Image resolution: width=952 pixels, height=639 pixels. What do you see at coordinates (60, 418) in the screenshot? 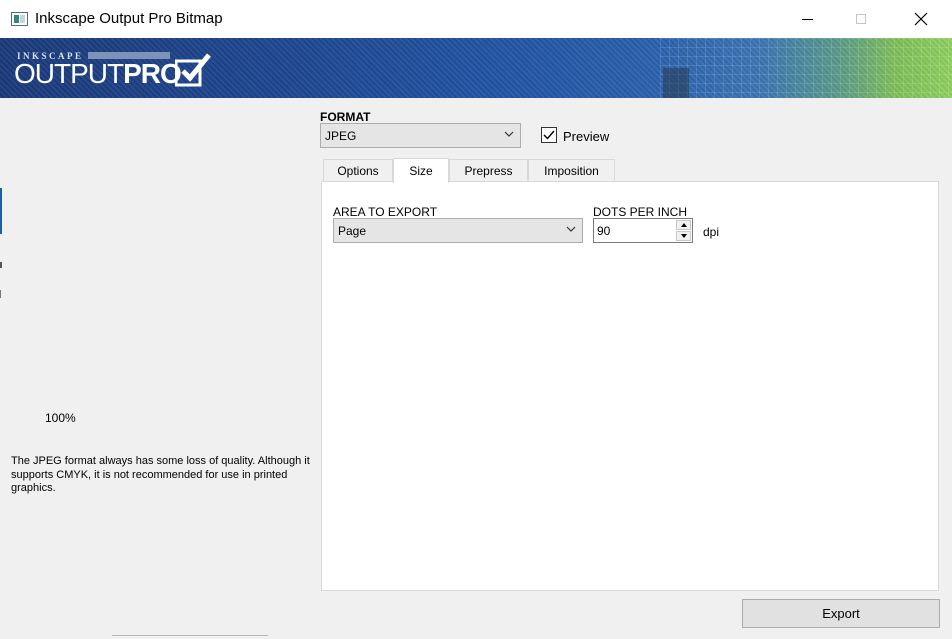
I see `zoom-level: 100%` at bounding box center [60, 418].